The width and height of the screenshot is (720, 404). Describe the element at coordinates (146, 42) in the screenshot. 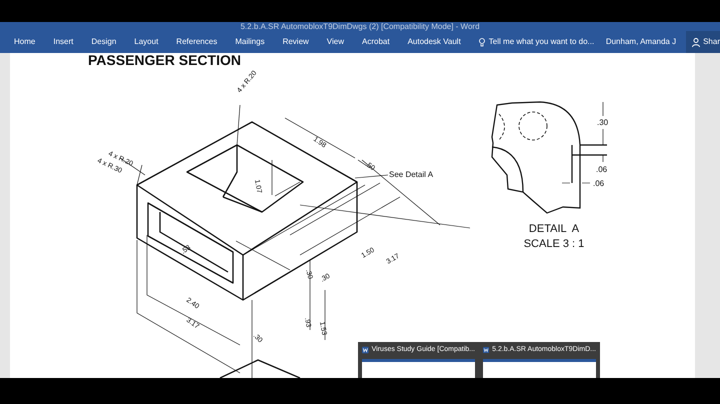

I see `ribbon-tab: Layout` at that location.